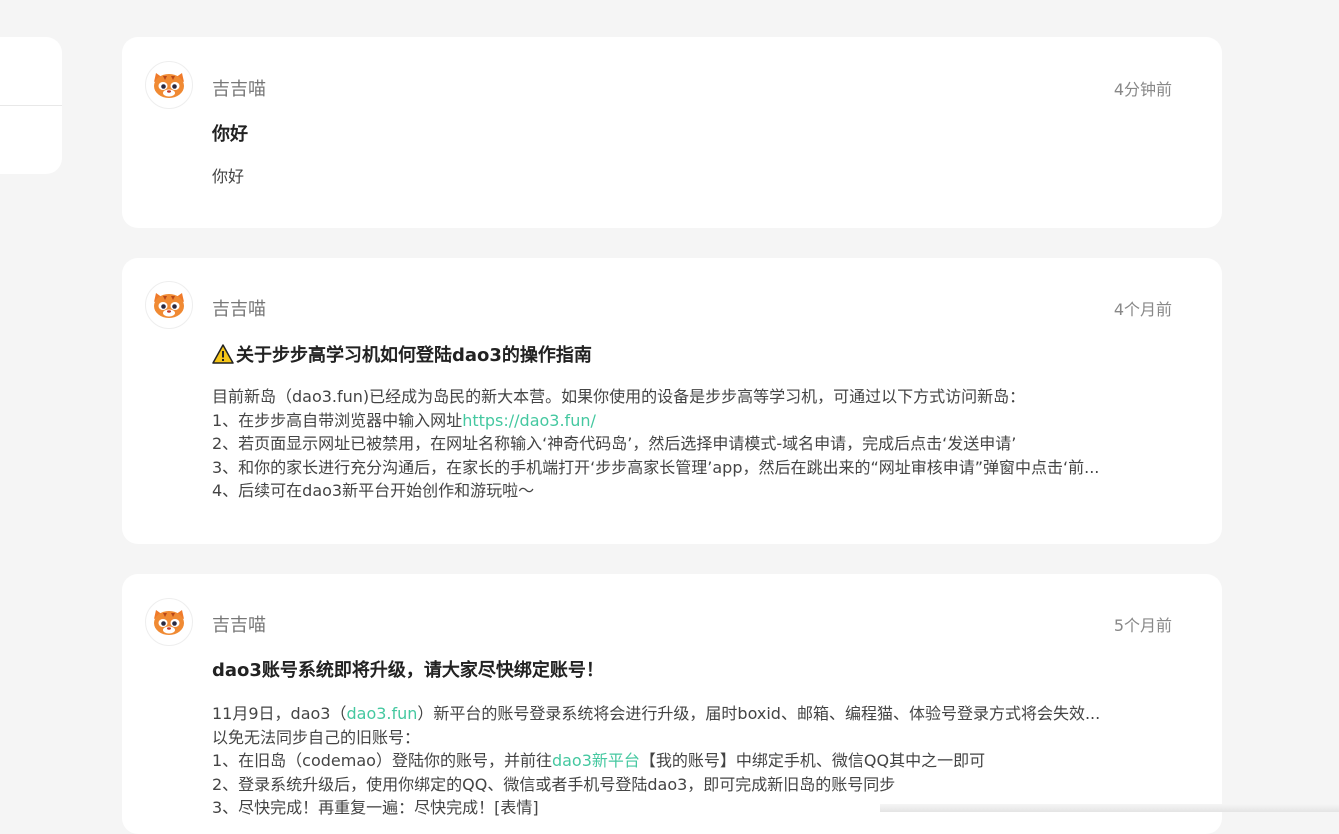 Image resolution: width=1339 pixels, height=834 pixels. What do you see at coordinates (228, 176) in the screenshot?
I see `post-body-line: 你好` at bounding box center [228, 176].